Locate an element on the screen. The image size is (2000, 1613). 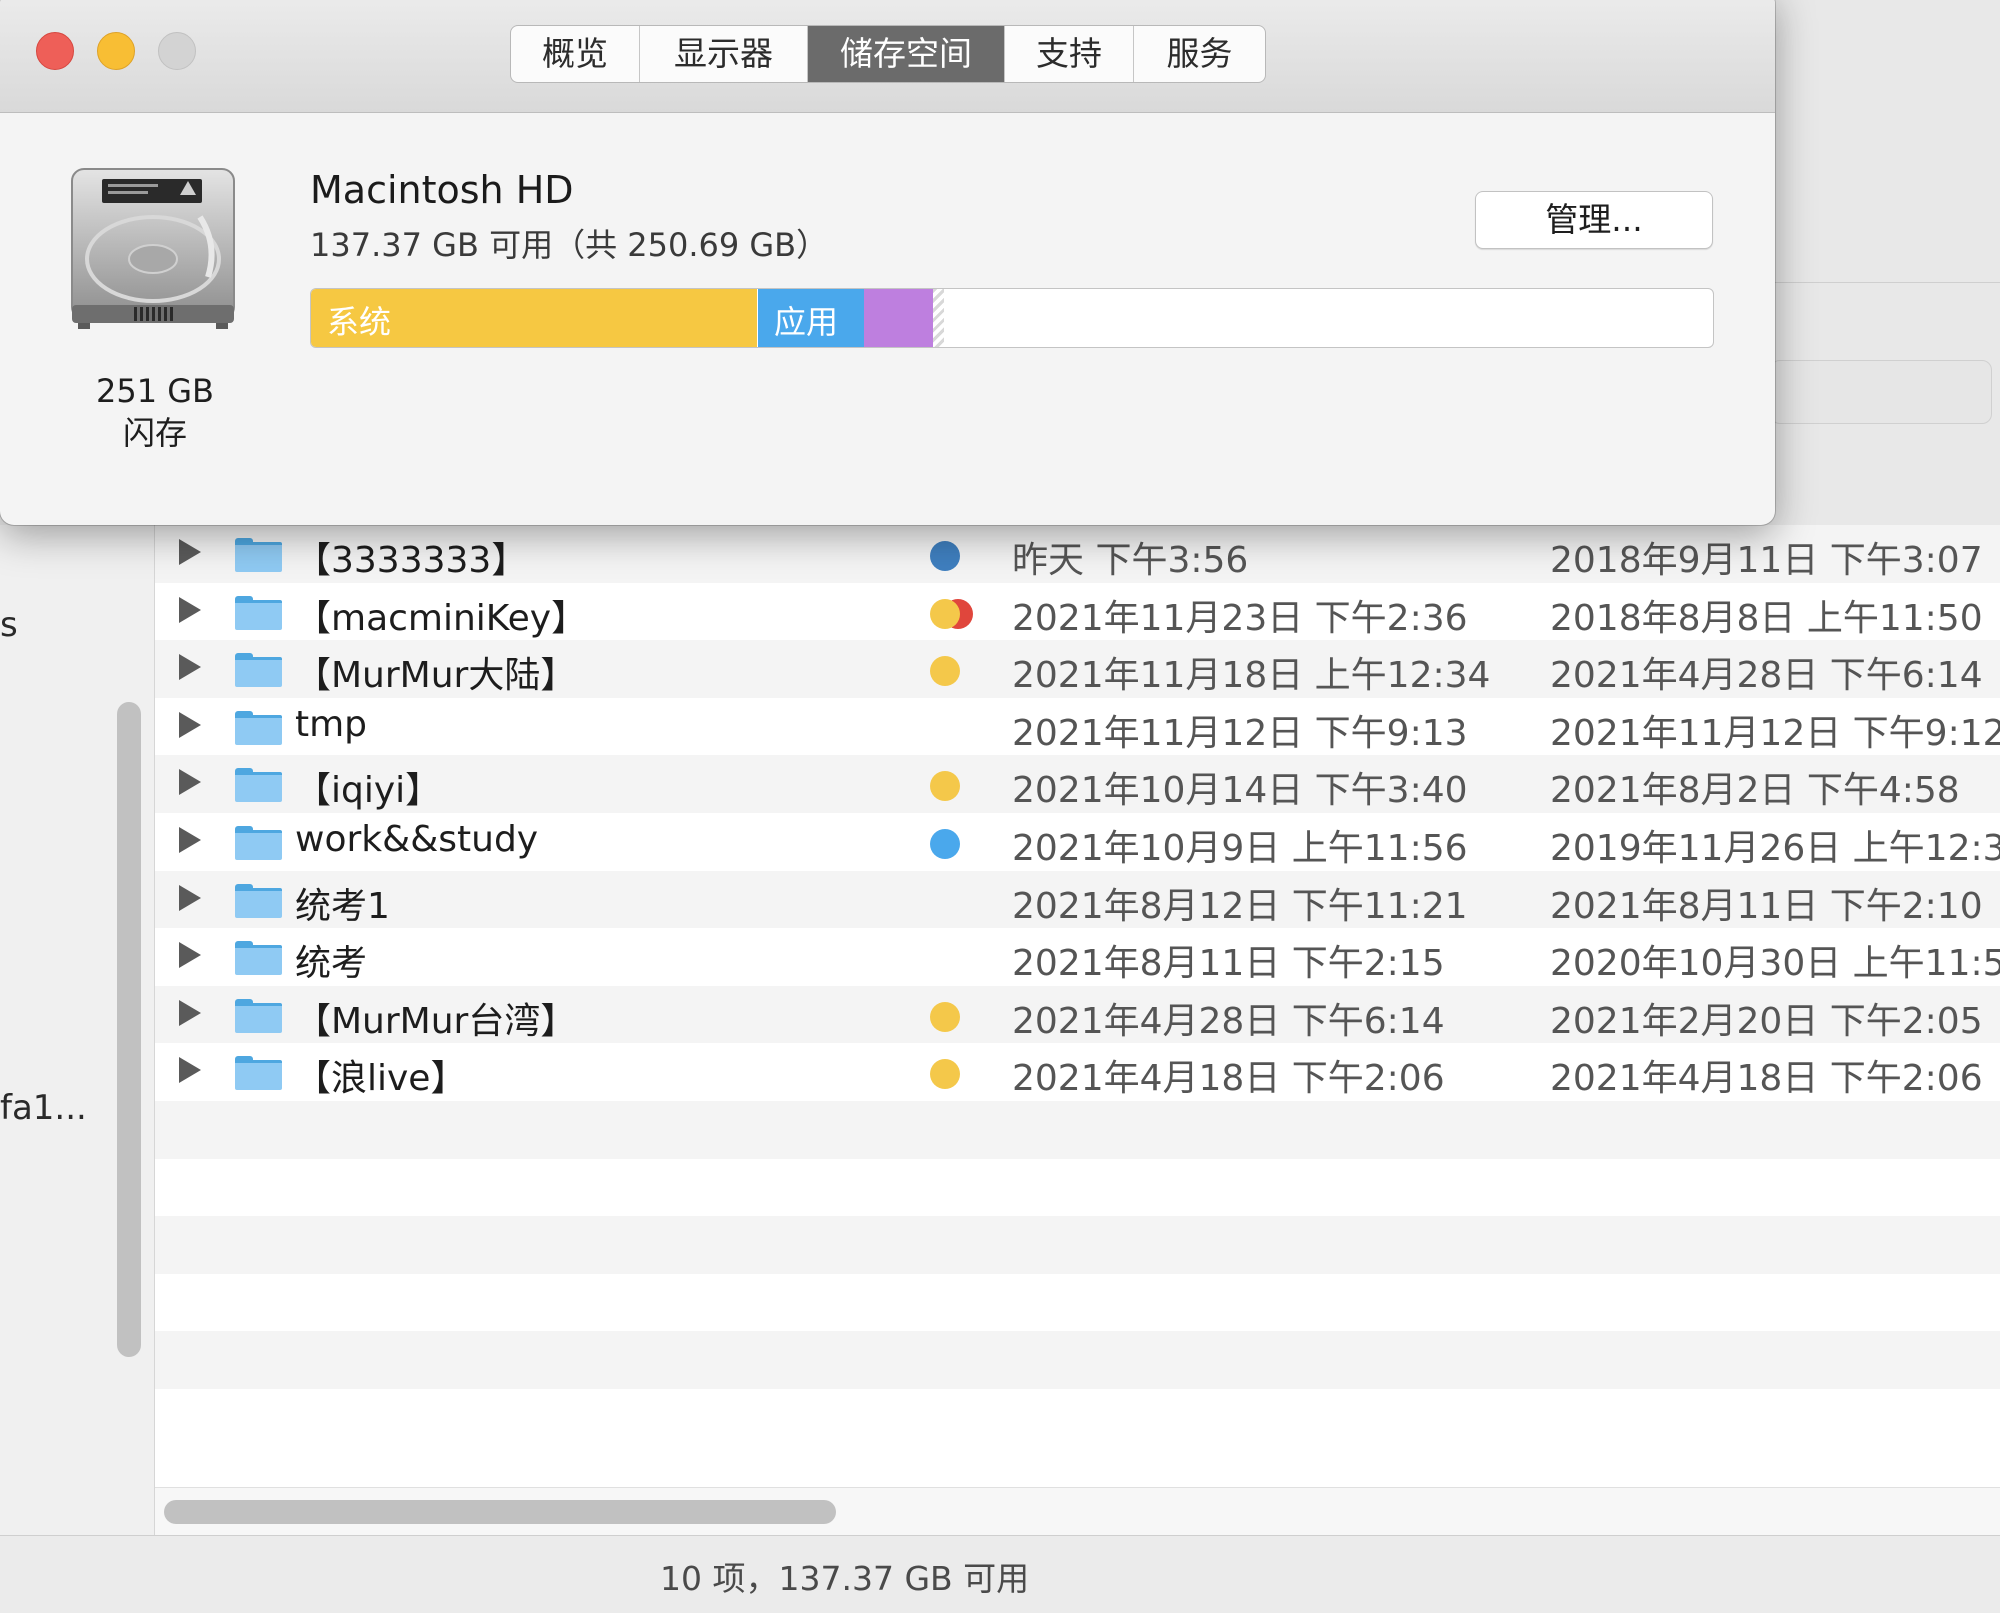
storage-segment-label: 系统 is located at coordinates (359, 322).